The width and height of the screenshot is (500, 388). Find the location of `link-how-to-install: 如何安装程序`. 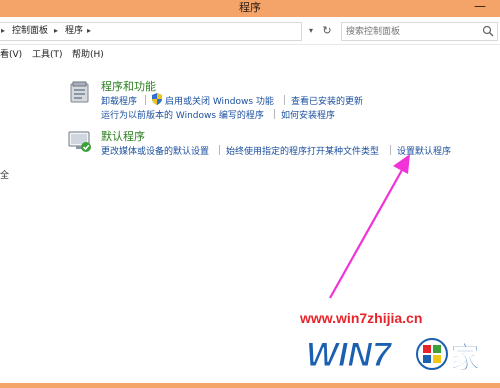

link-how-to-install: 如何安装程序 is located at coordinates (308, 114).